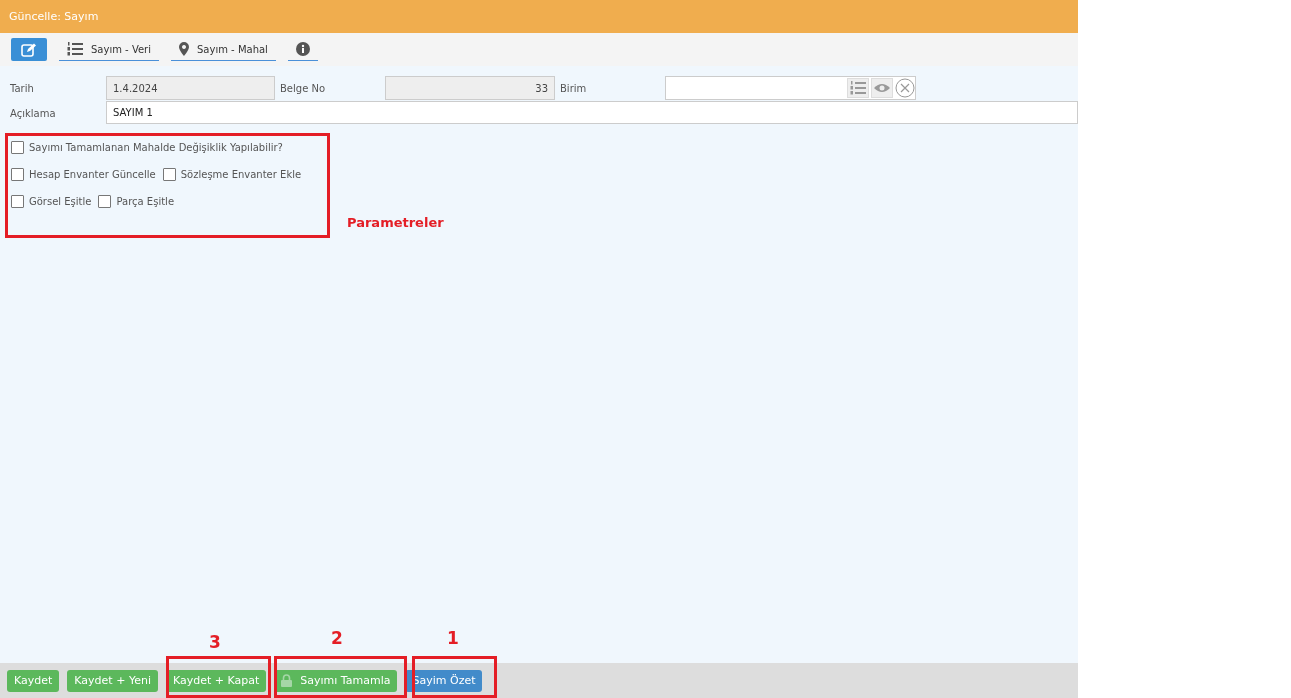  I want to click on window-title: Güncelle: Sayım, so click(54, 16).